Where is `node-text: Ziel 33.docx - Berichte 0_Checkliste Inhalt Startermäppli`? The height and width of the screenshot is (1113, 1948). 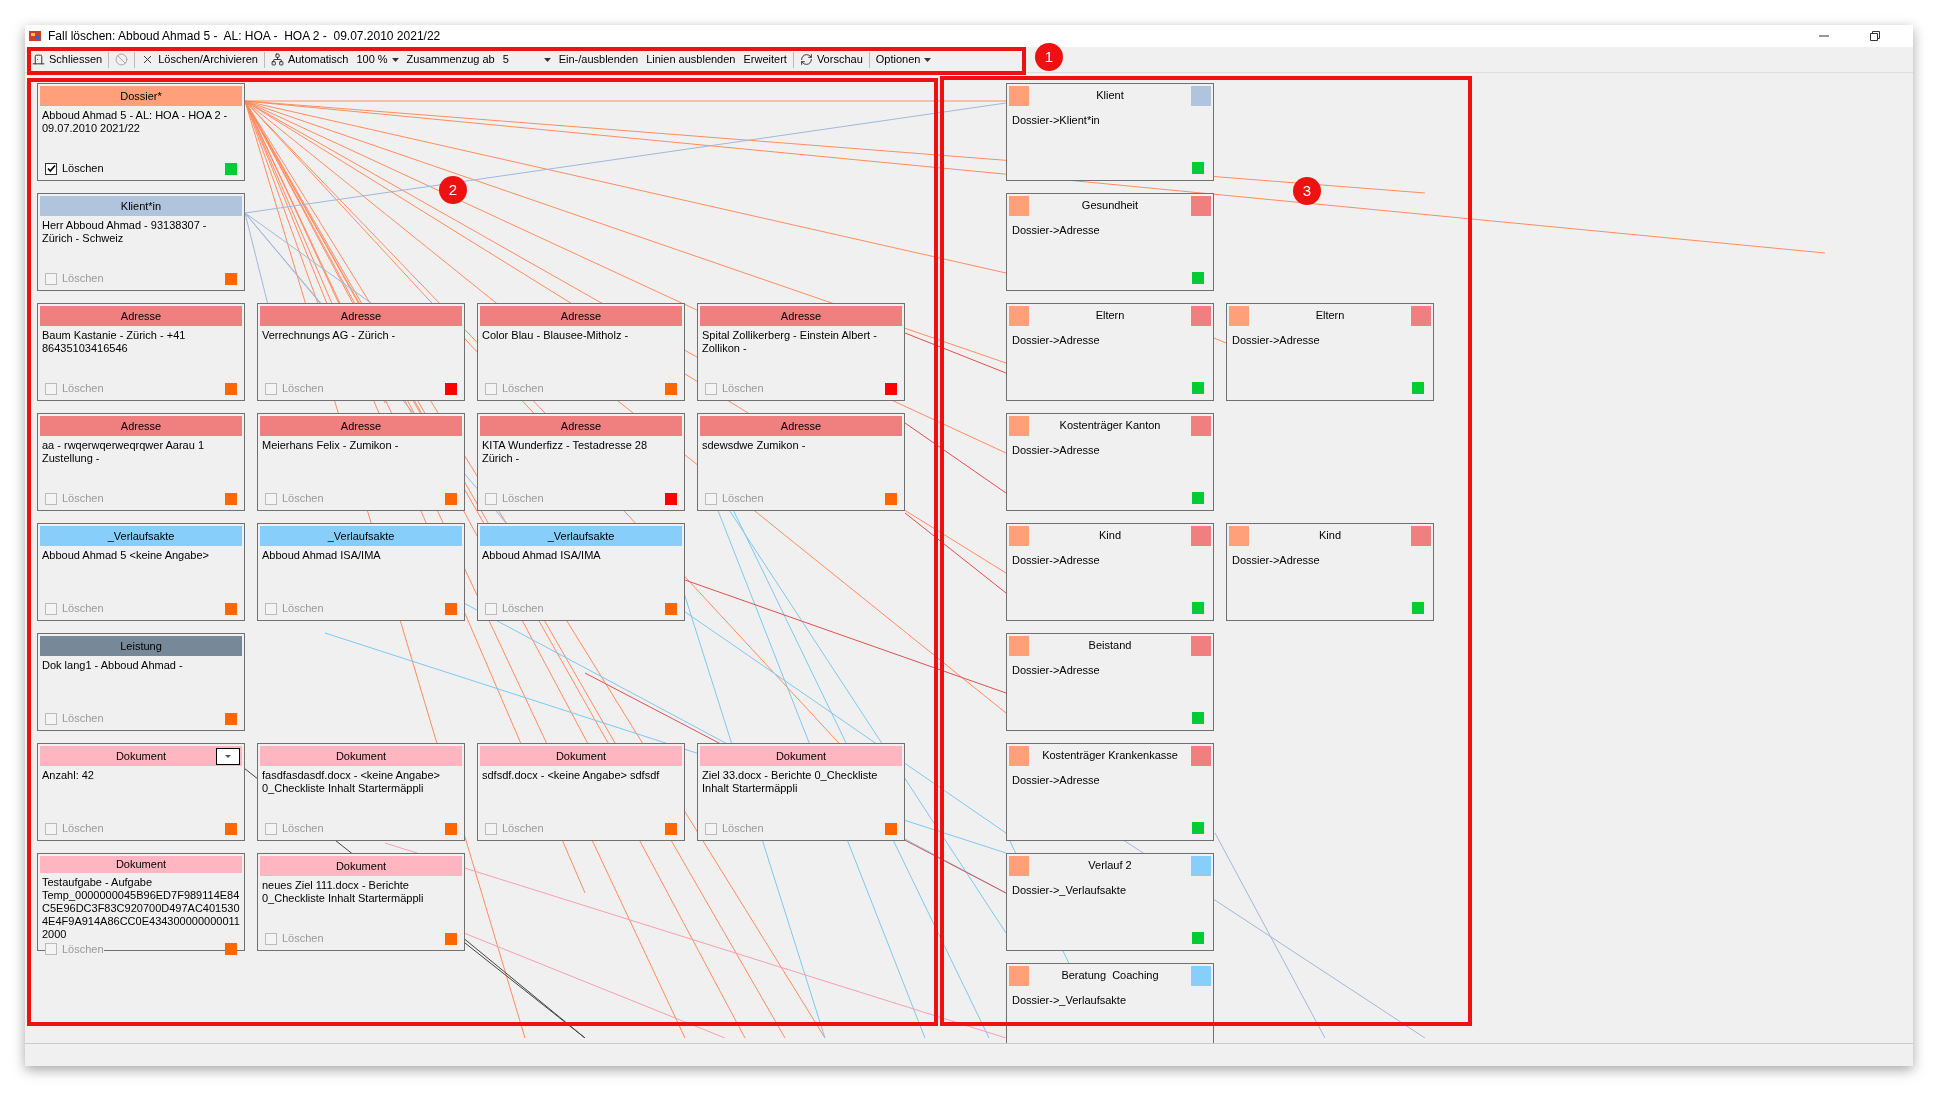
node-text: Ziel 33.docx - Berichte 0_Checkliste Inhalt Startermäppli is located at coordinates (790, 782).